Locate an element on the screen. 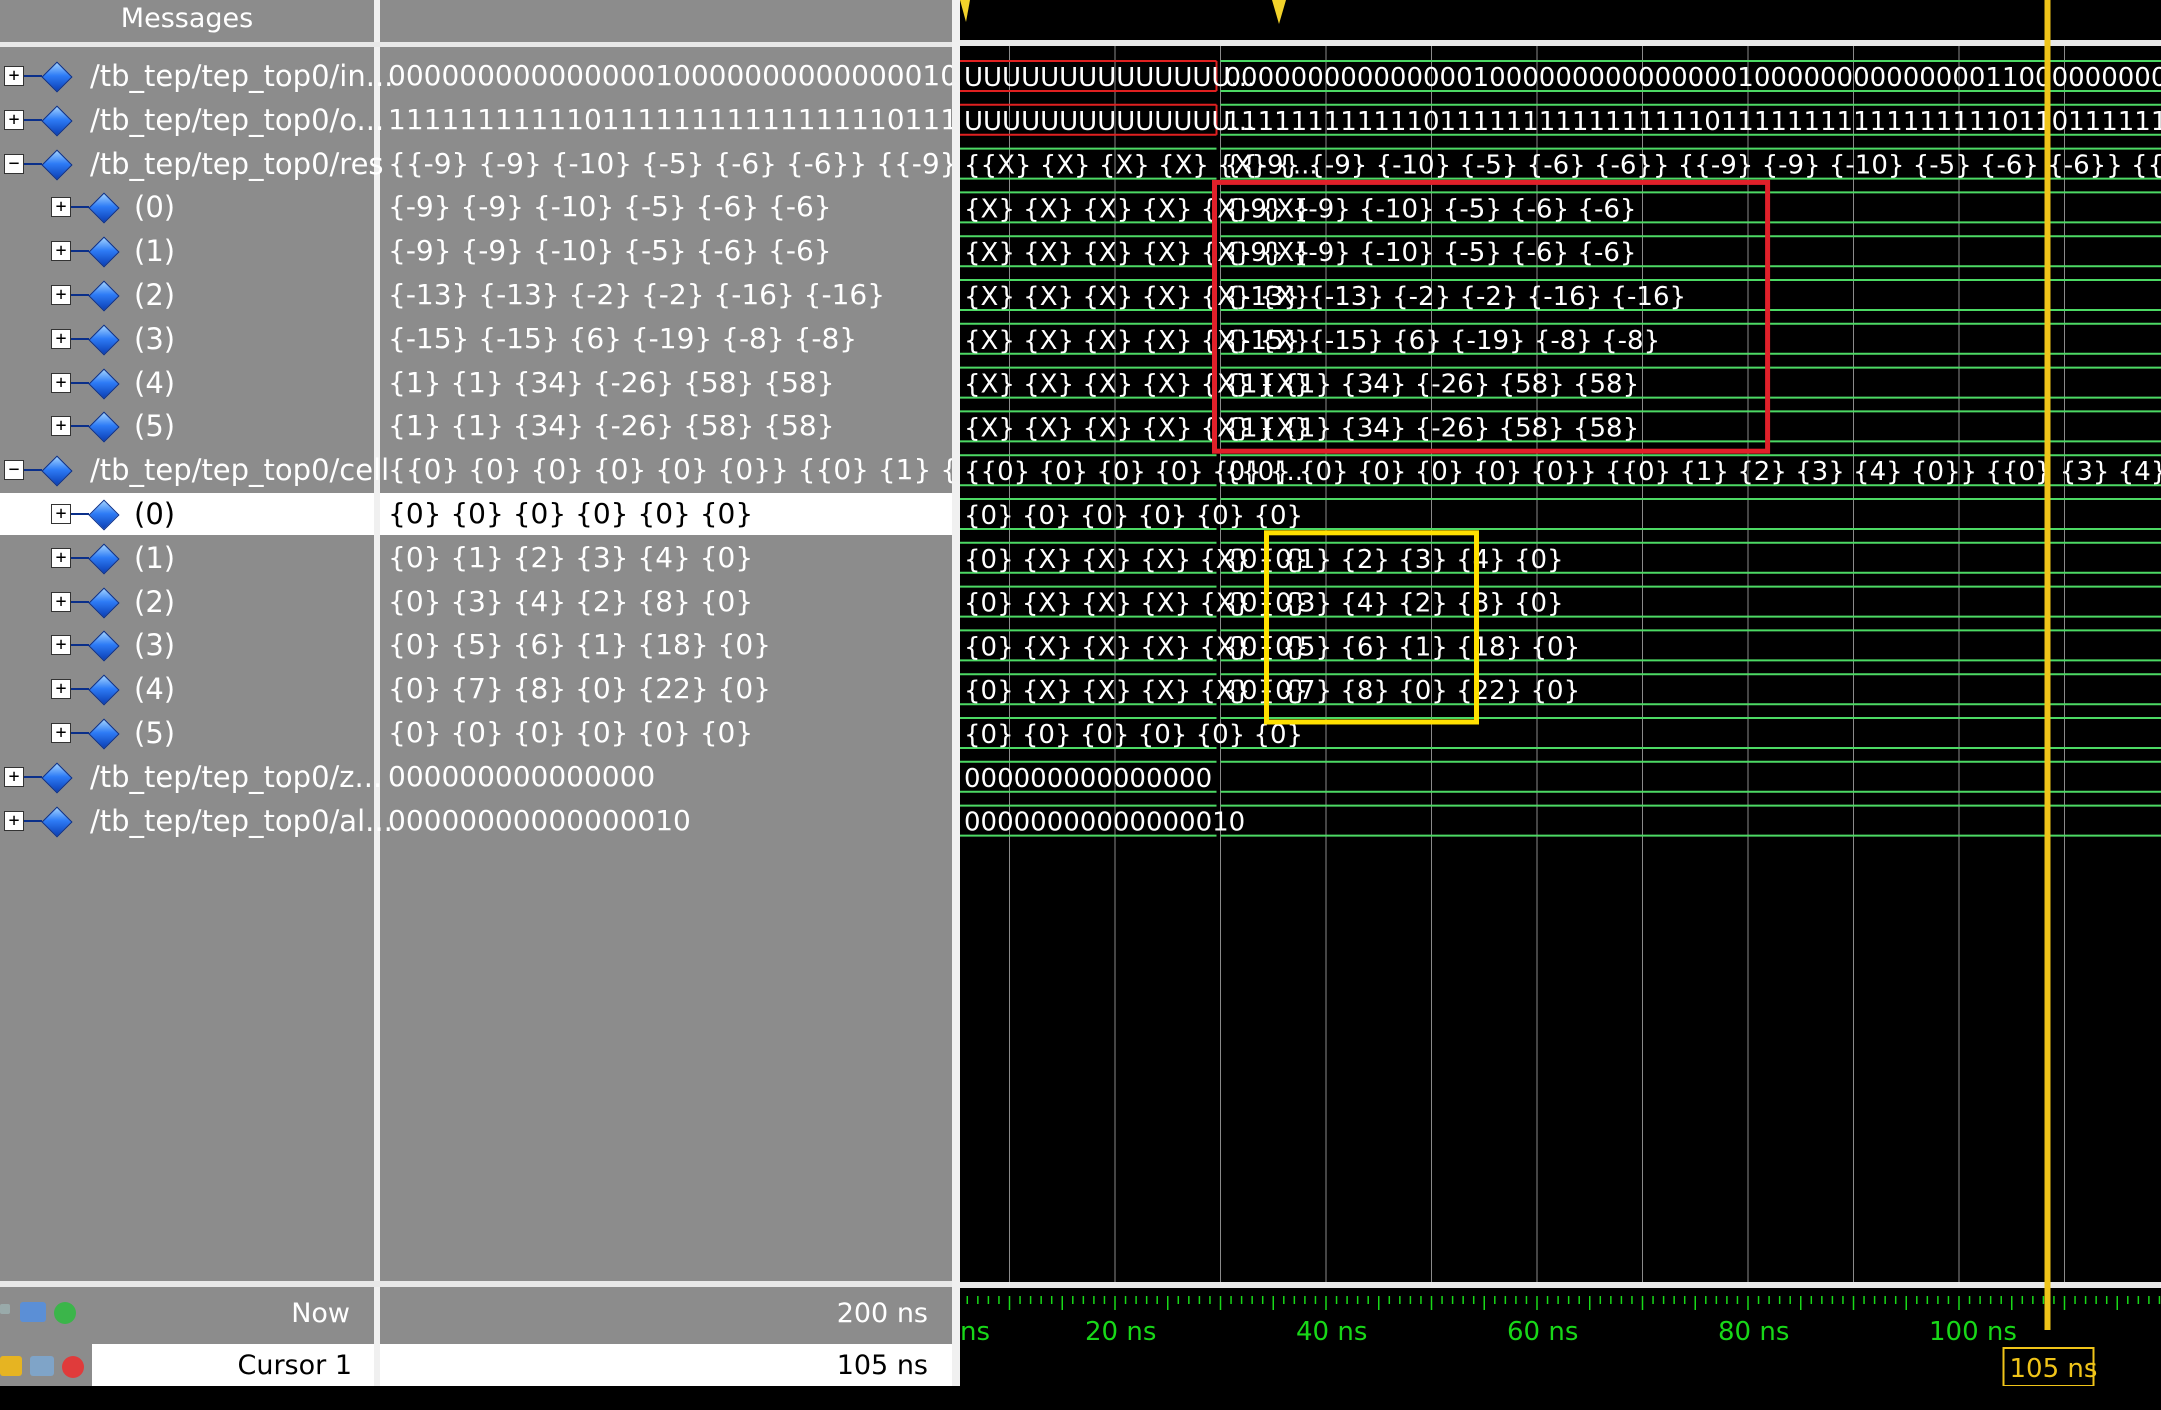 The image size is (2161, 1410). signal-value-row: {0} {1} {2} {3} {4} {0} is located at coordinates (666, 558).